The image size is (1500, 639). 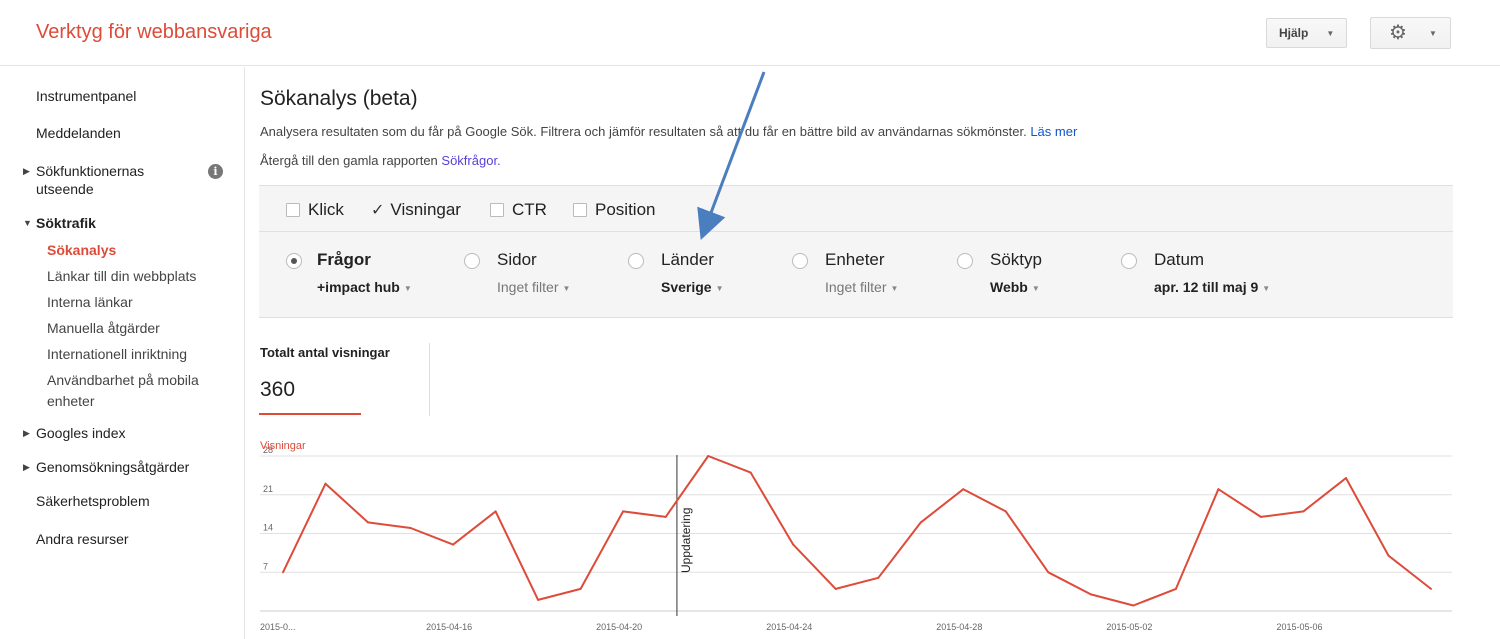 What do you see at coordinates (283, 446) in the screenshot?
I see `chart-y-axis-label: Visningar` at bounding box center [283, 446].